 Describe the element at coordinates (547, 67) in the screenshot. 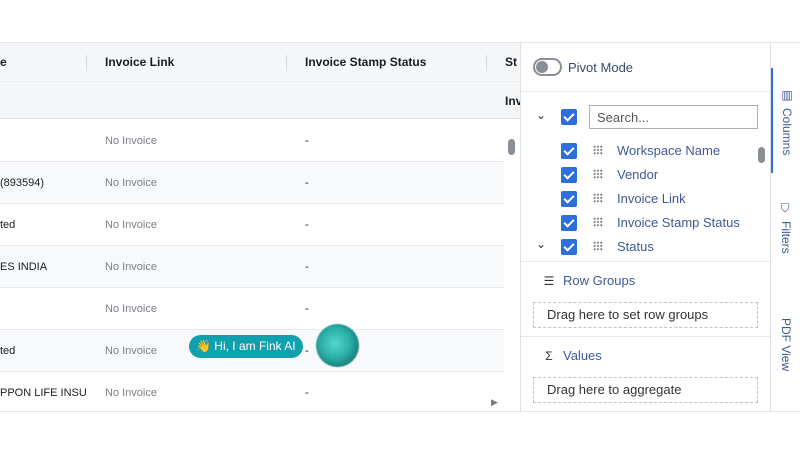

I see `pivot-mode-toggle` at that location.